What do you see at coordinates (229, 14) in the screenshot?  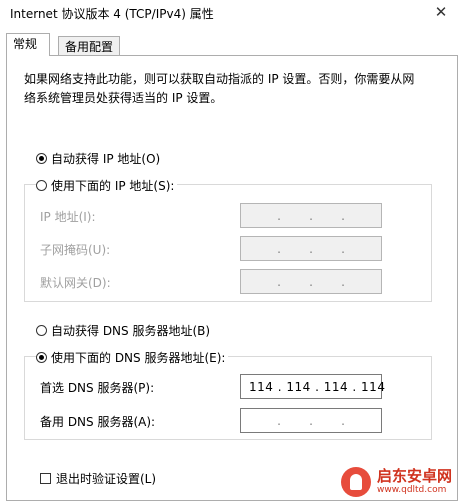 I see `title-bar: Internet 协议版本 4 (TCP/IPv4) 属性 ✕` at bounding box center [229, 14].